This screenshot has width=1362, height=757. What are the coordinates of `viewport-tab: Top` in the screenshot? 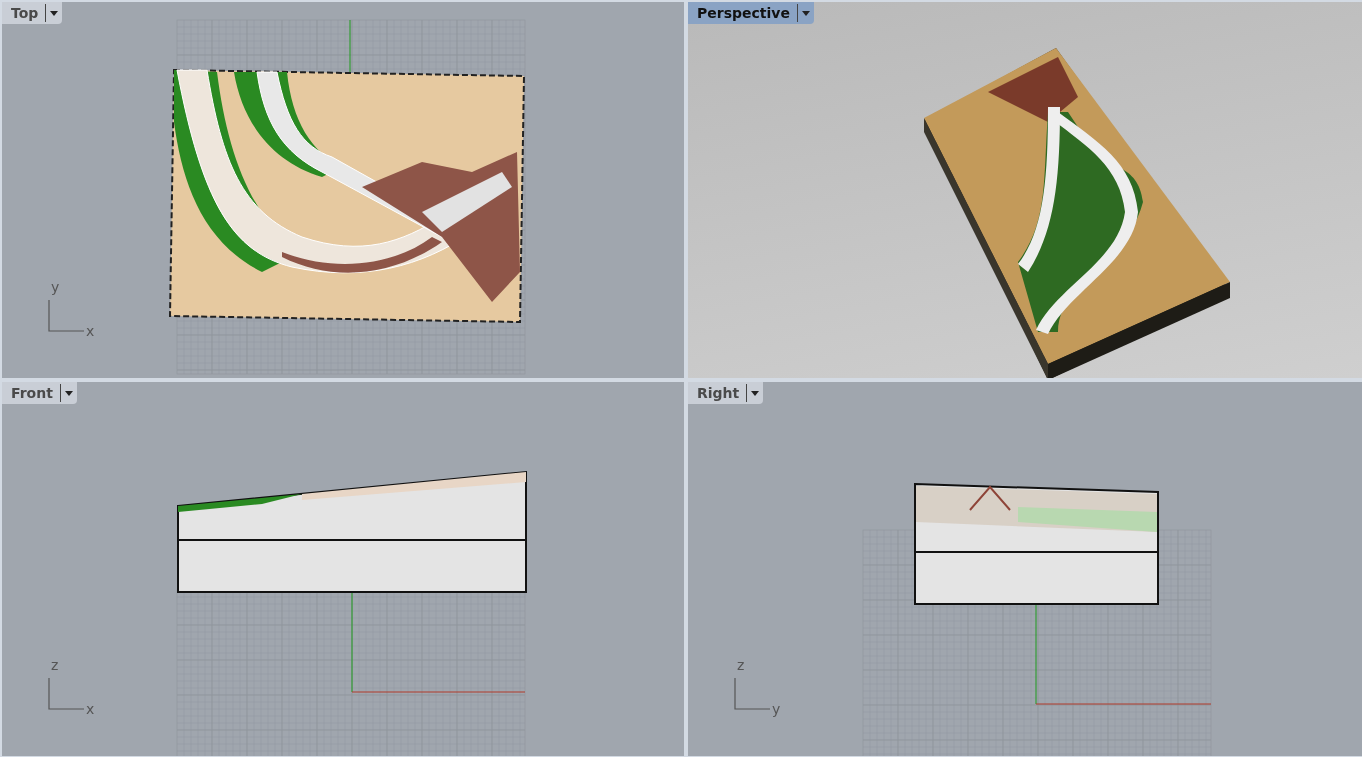 It's located at (32, 13).